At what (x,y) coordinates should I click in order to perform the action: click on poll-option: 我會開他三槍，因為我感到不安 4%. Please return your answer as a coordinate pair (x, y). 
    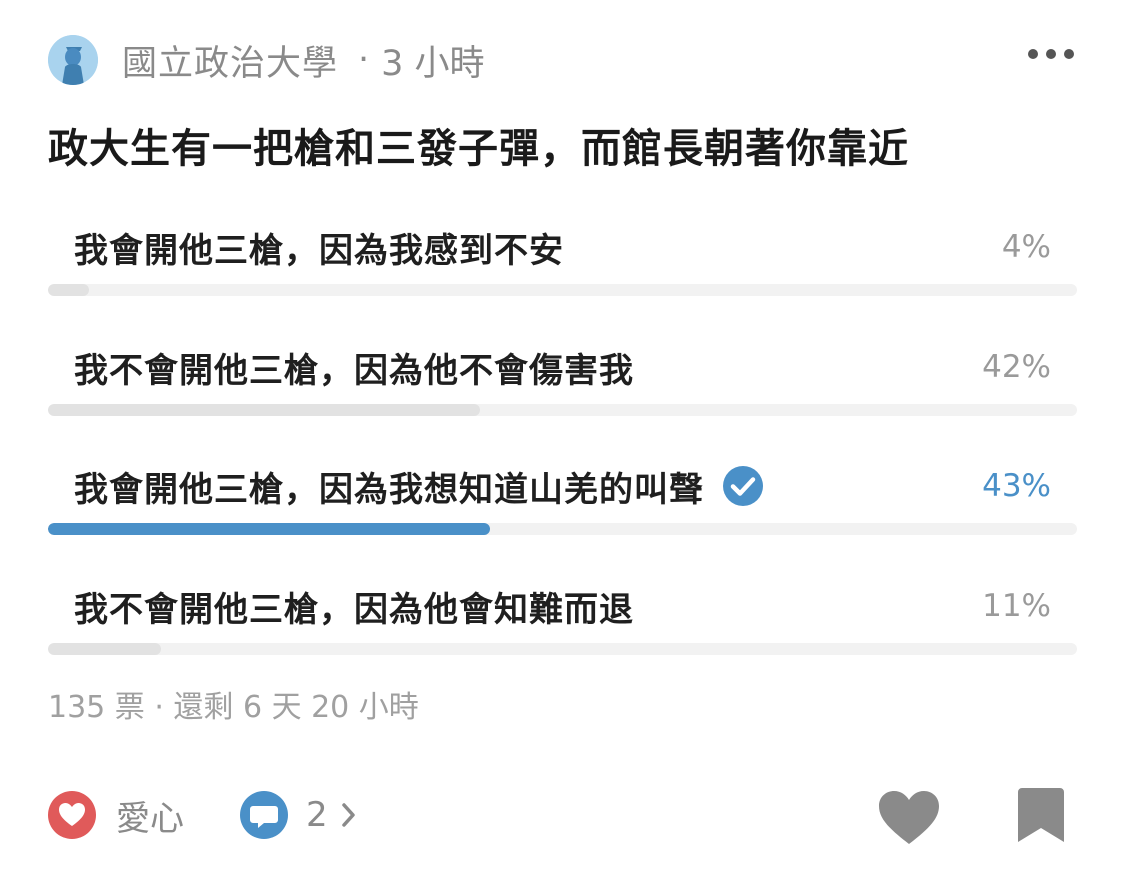
    Looking at the image, I should click on (562, 262).